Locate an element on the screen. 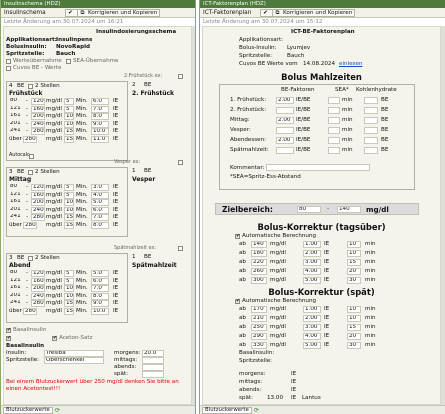  bz-threshold: 250 is located at coordinates (259, 327).